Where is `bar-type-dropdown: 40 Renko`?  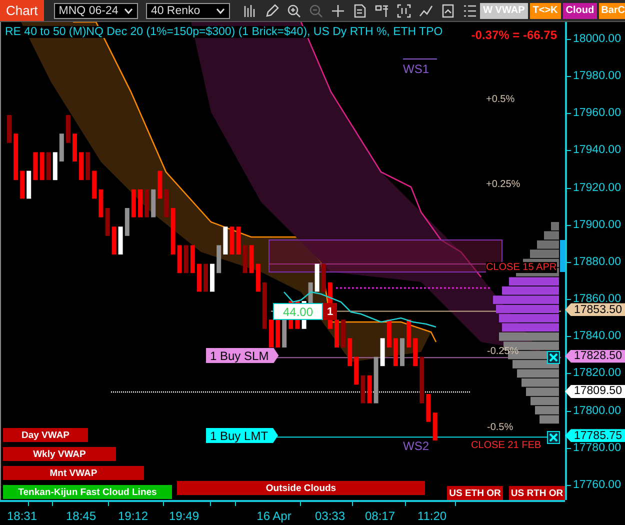 bar-type-dropdown: 40 Renko is located at coordinates (188, 10).